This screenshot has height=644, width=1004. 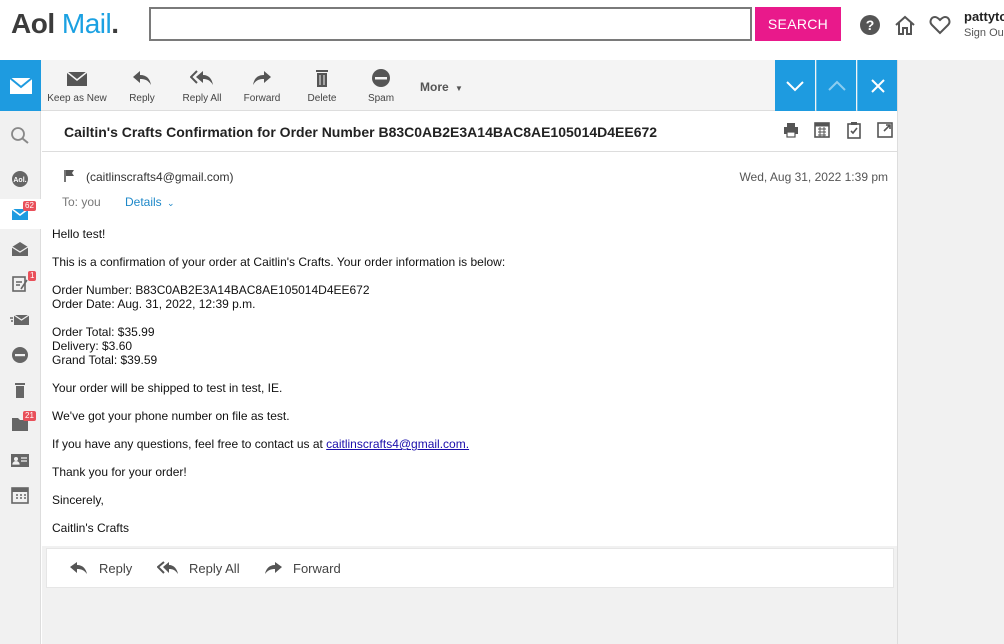 What do you see at coordinates (77, 78) in the screenshot?
I see `mark-unread-icon` at bounding box center [77, 78].